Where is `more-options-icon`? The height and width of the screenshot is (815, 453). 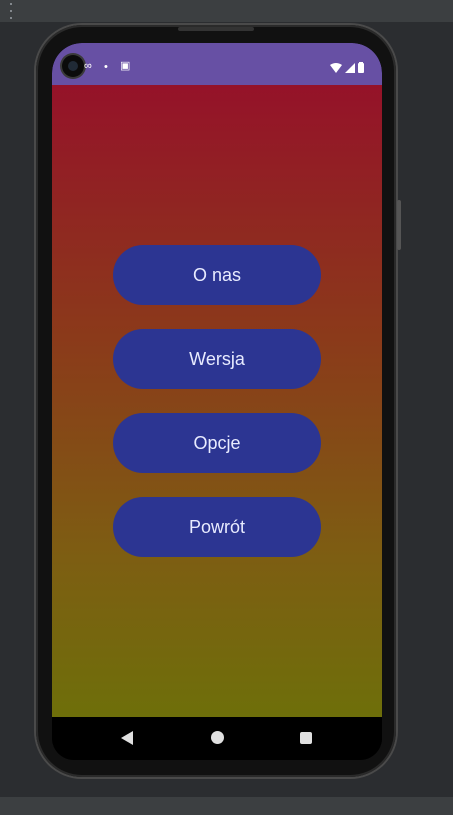 more-options-icon is located at coordinates (11, 11).